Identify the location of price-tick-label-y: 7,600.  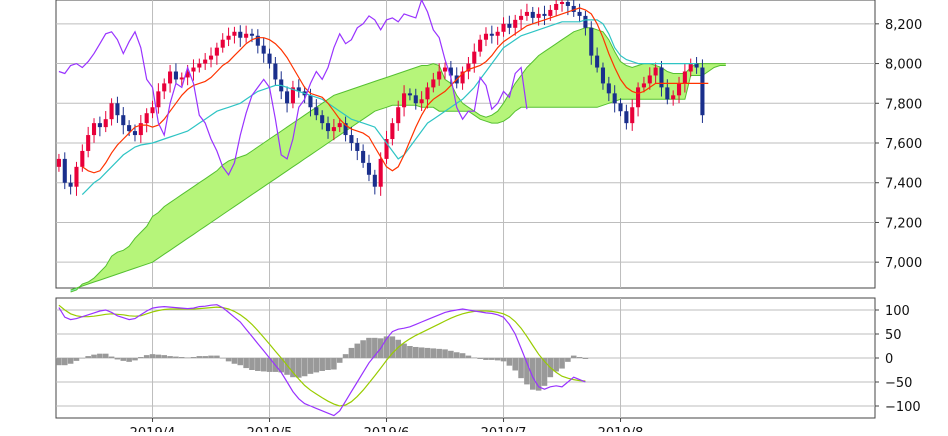
(903, 144).